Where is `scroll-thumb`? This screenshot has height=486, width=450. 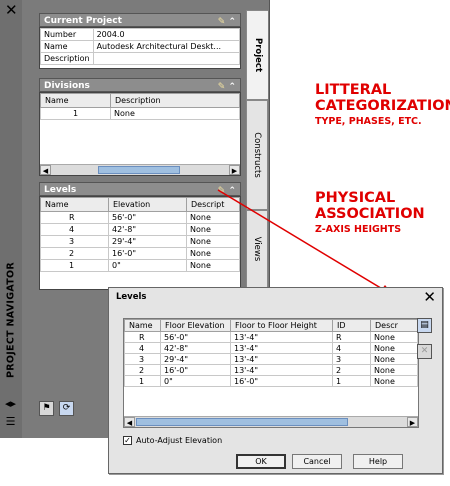
scroll-thumb is located at coordinates (242, 422).